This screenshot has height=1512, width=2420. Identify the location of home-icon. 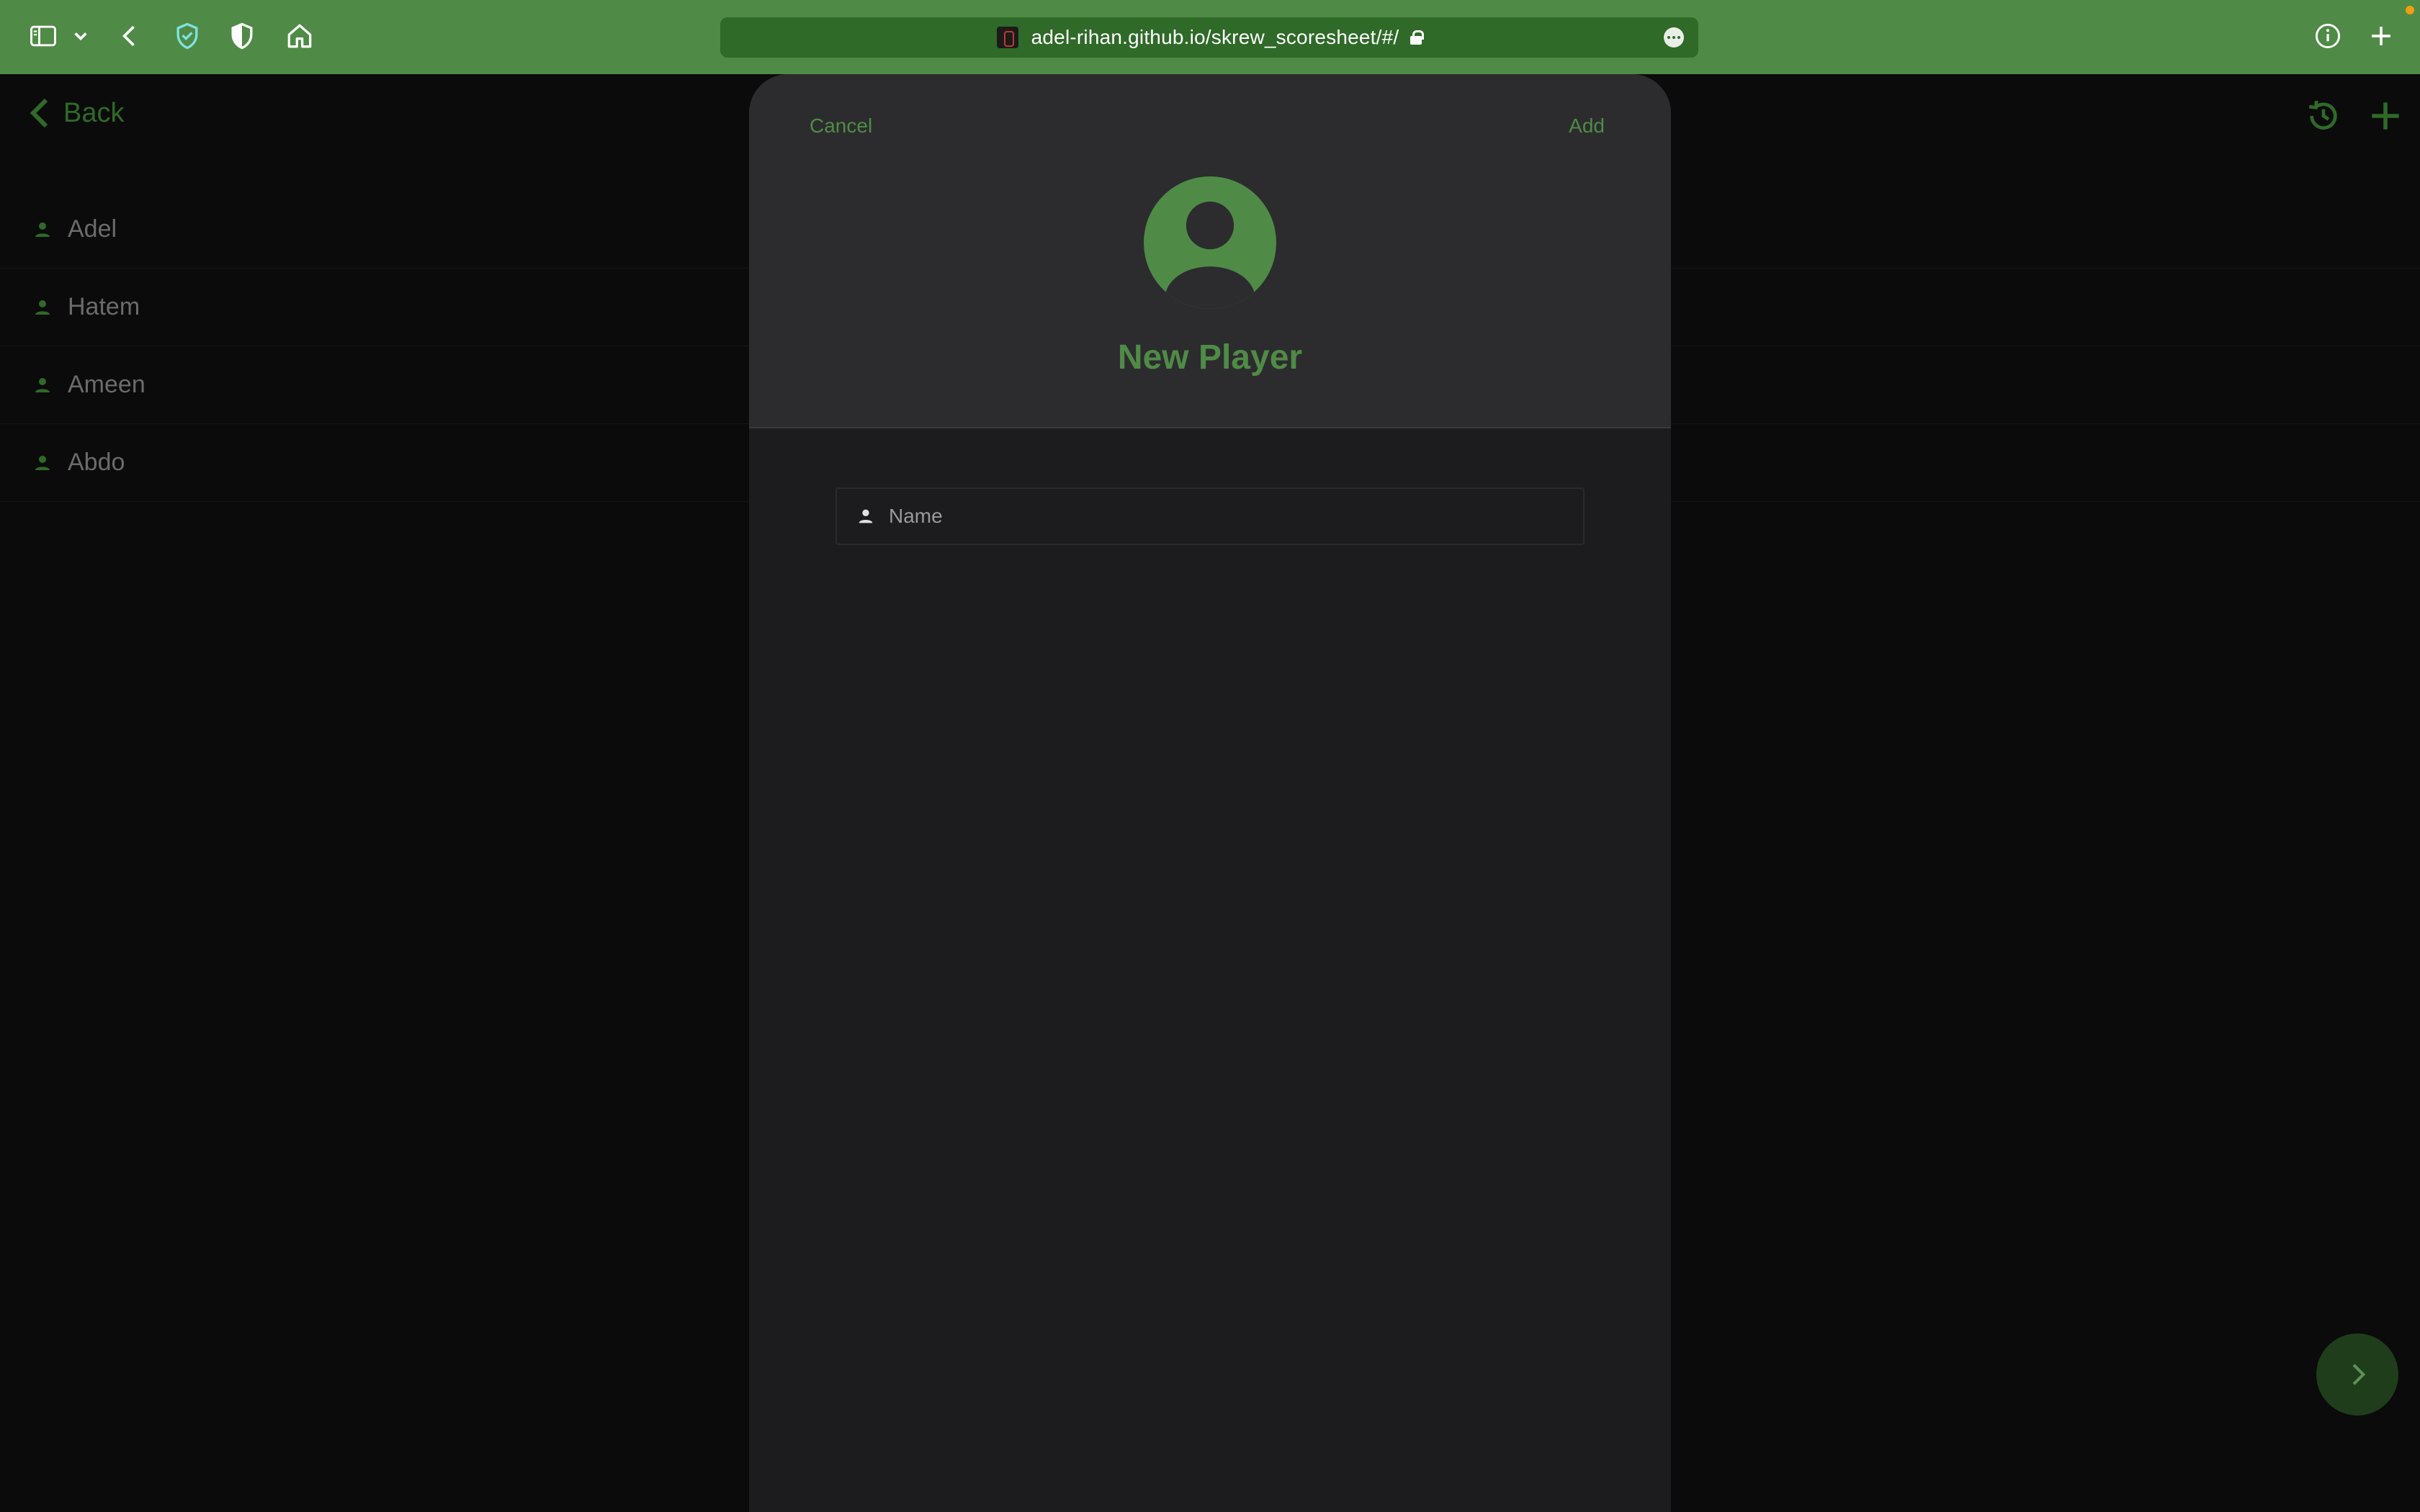
(299, 36).